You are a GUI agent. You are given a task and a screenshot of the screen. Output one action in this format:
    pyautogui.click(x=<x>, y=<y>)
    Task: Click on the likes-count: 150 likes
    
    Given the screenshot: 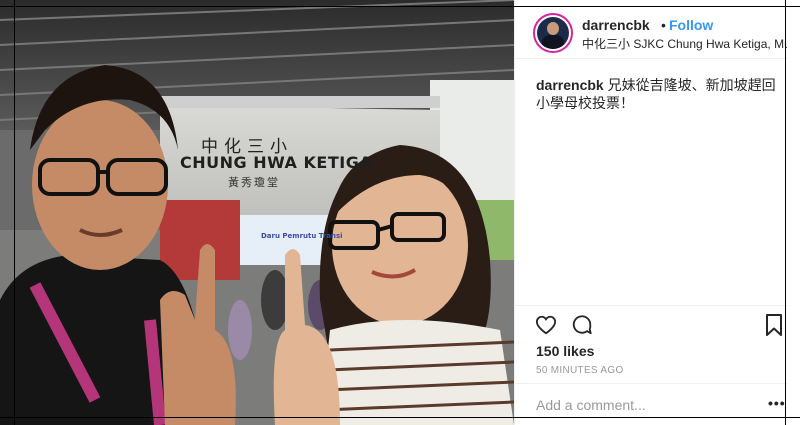 What is the action you would take?
    pyautogui.click(x=565, y=351)
    